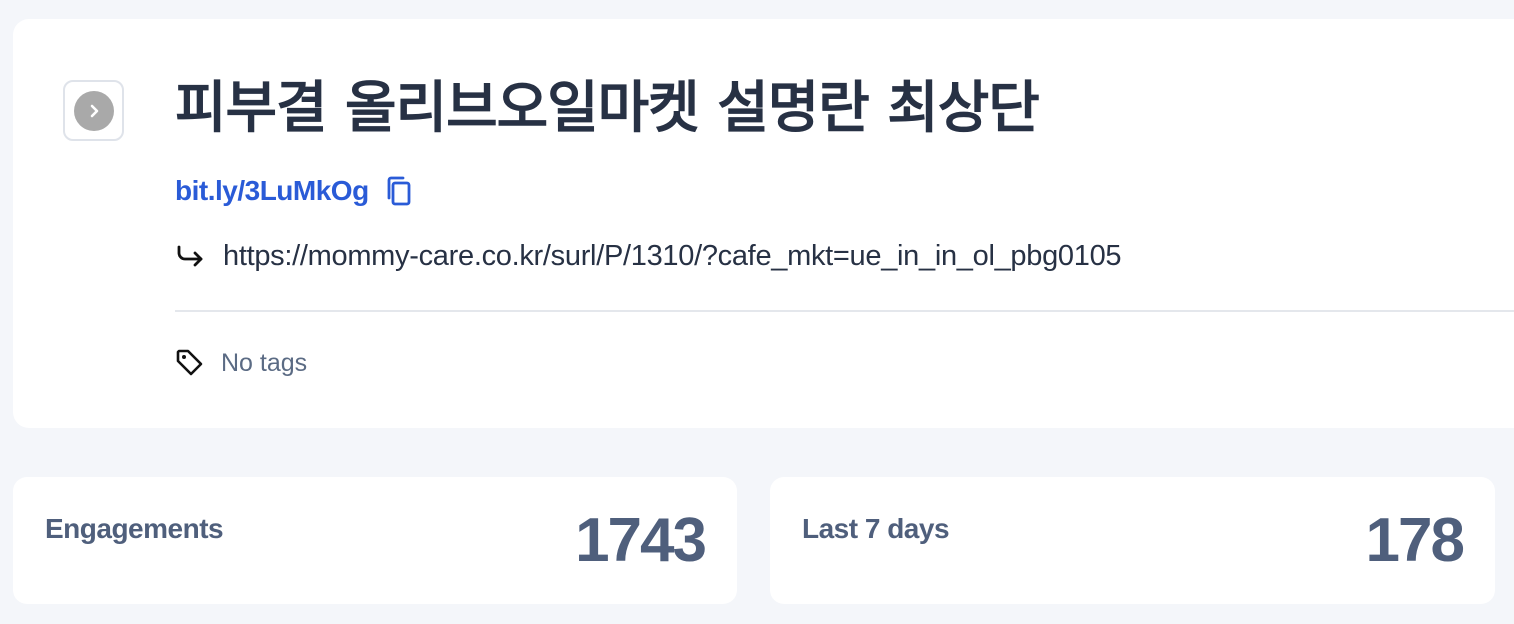 The image size is (1514, 624). What do you see at coordinates (1132, 540) in the screenshot?
I see `last-7-days-card: Last 7 days 178` at bounding box center [1132, 540].